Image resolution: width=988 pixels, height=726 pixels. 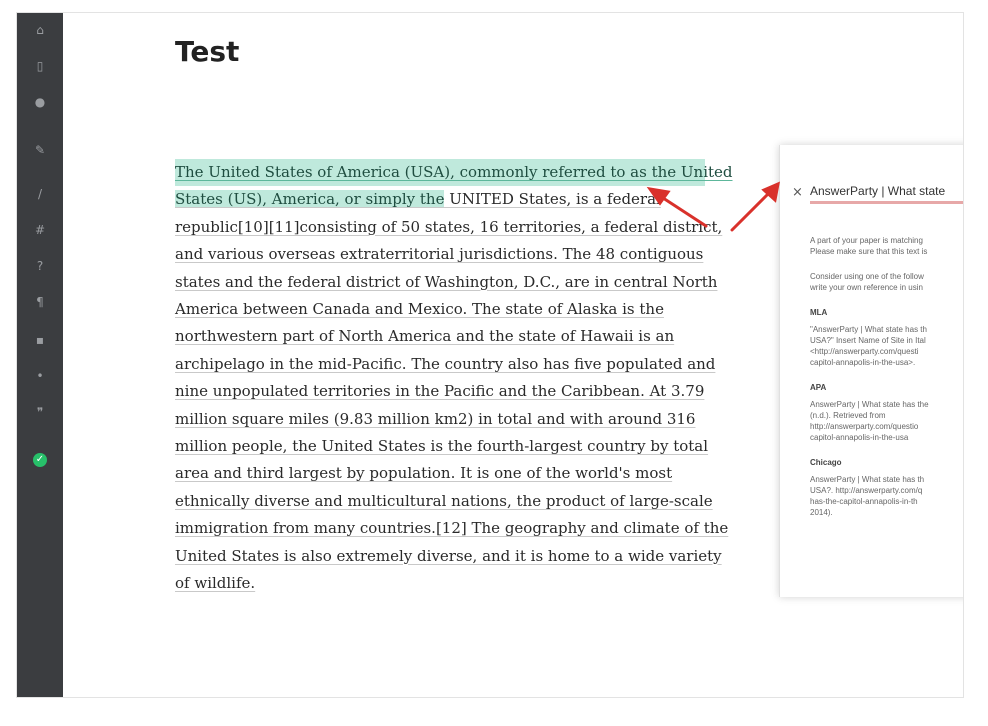 I want to click on apa-heading: APA, so click(x=818, y=387).